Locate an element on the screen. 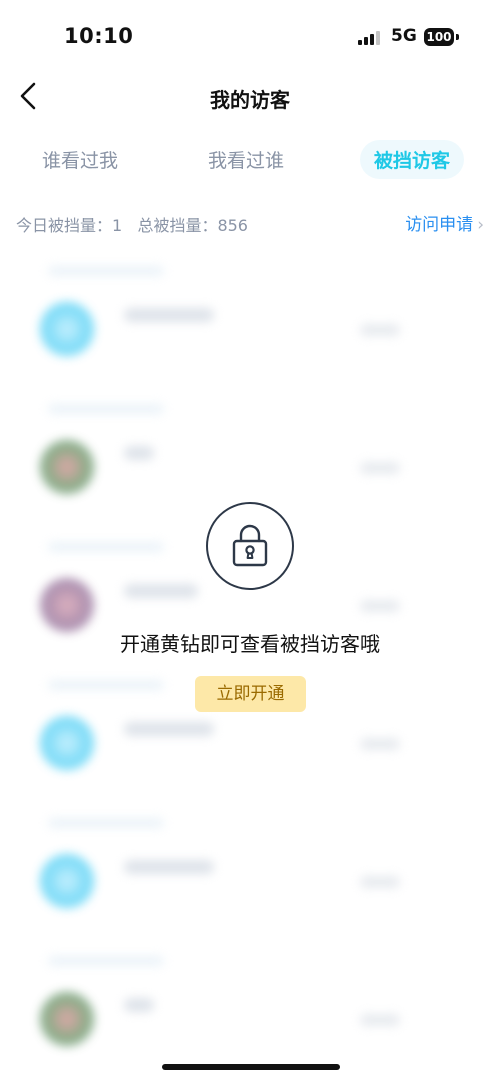 This screenshot has width=500, height=1088. tab-bar: 谁看过我 我看过谁 被挡访客 is located at coordinates (250, 162).